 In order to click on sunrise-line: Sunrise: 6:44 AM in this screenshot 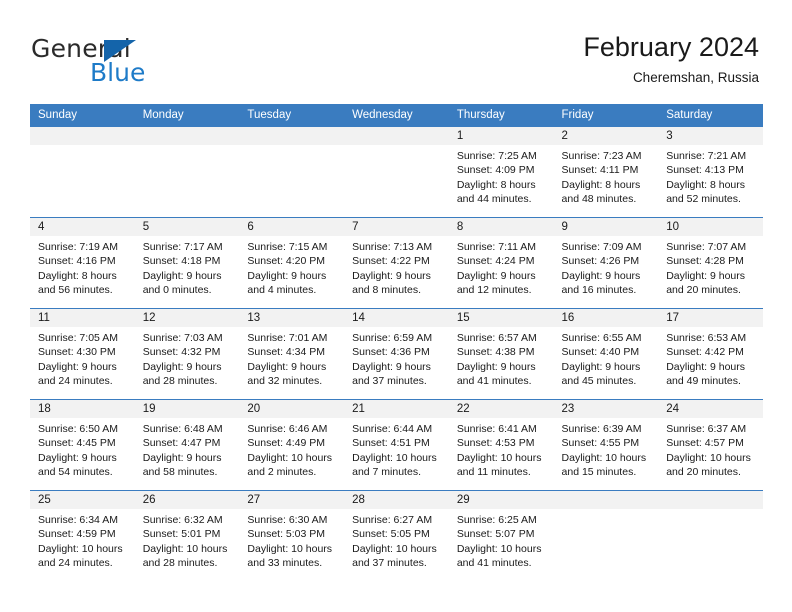, I will do `click(392, 429)`.